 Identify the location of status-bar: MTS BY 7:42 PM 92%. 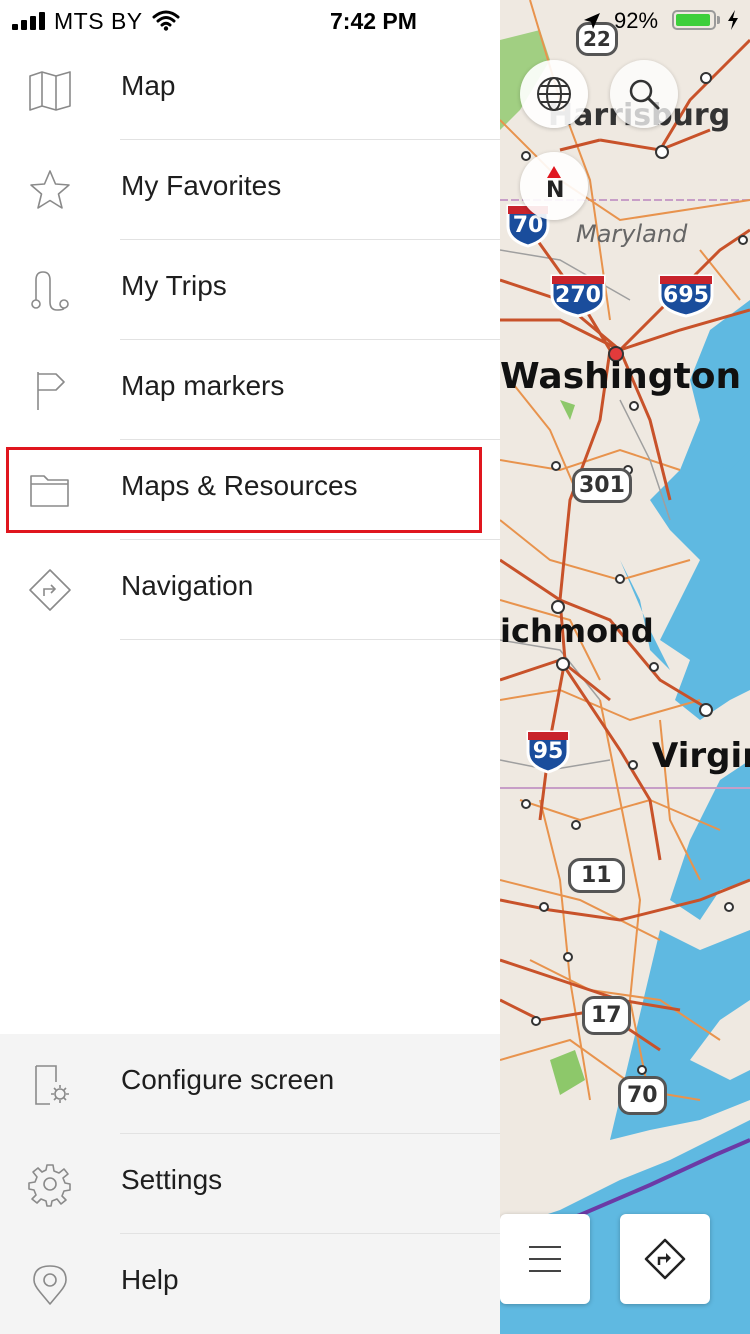
(375, 20).